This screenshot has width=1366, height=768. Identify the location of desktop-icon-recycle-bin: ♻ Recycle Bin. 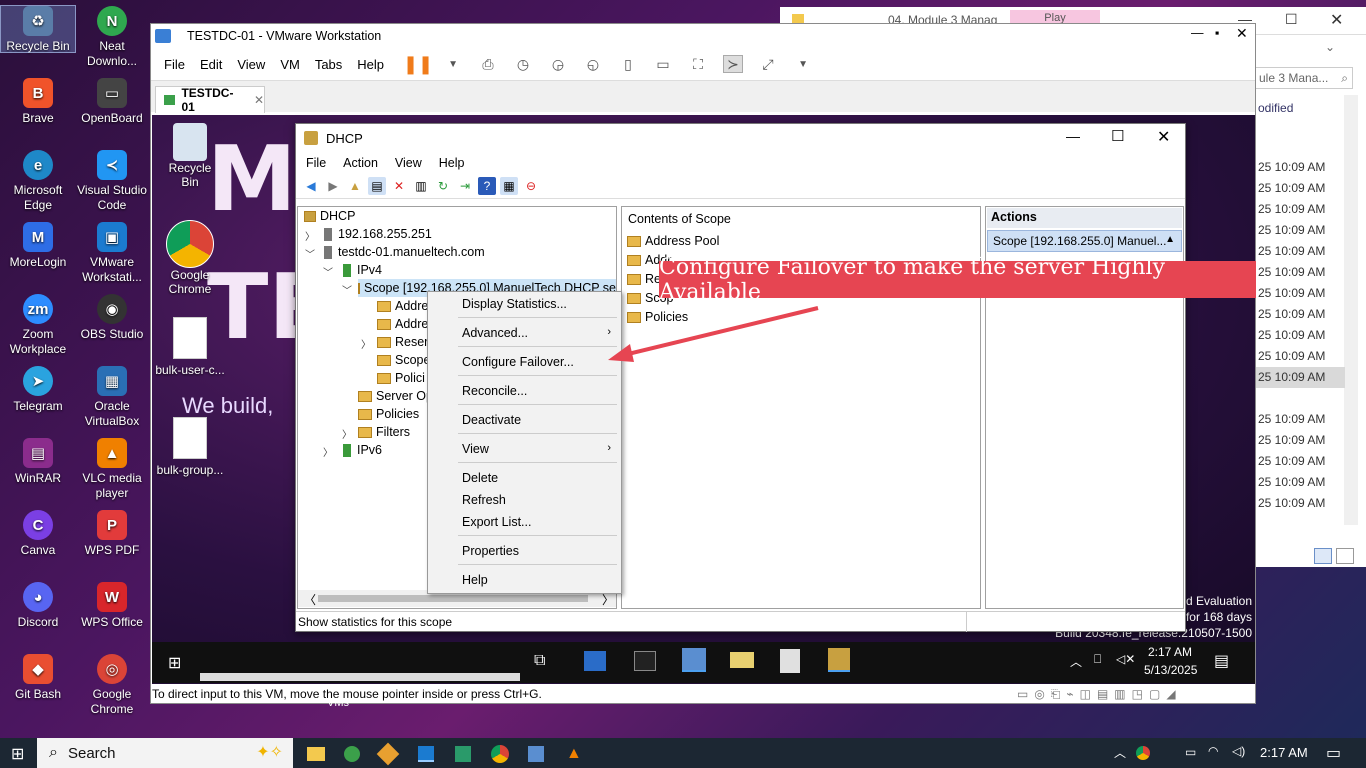
(38, 29).